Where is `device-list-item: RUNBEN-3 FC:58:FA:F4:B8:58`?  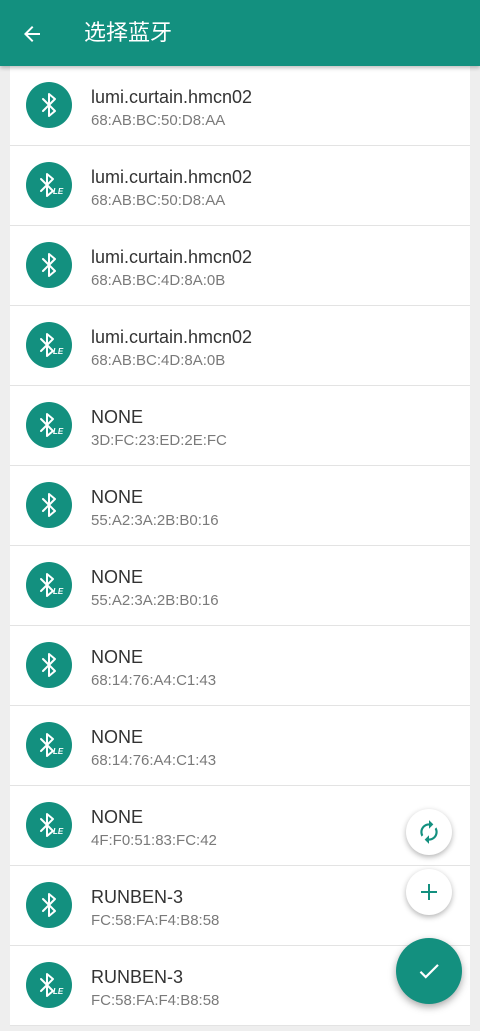 device-list-item: RUNBEN-3 FC:58:FA:F4:B8:58 is located at coordinates (240, 906).